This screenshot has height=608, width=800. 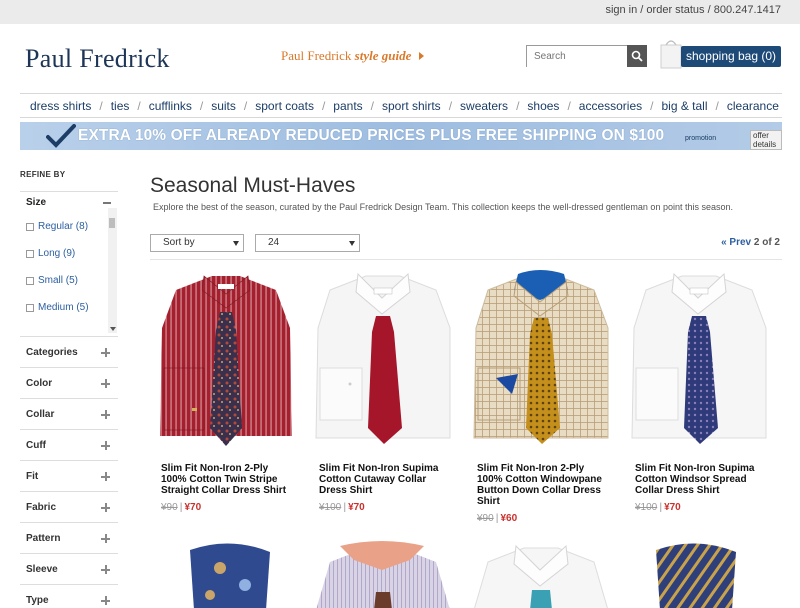 What do you see at coordinates (63, 307) in the screenshot?
I see `size-option-label: Medium (5)` at bounding box center [63, 307].